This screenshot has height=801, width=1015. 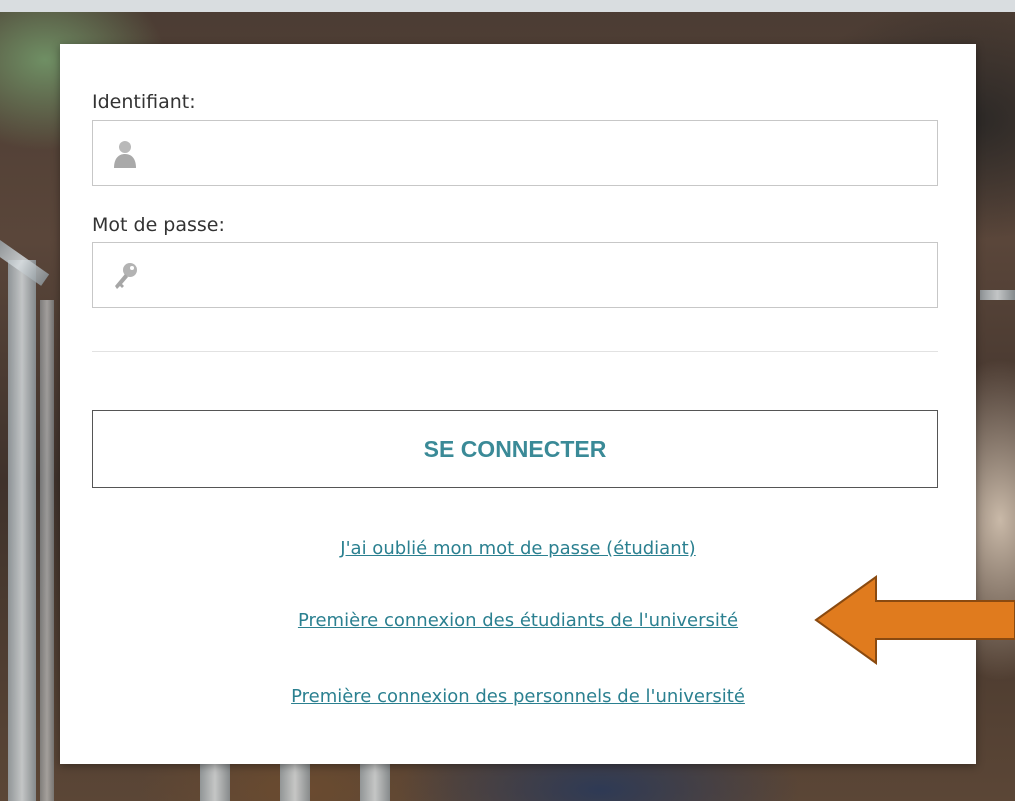 I want to click on username-field, so click(x=515, y=153).